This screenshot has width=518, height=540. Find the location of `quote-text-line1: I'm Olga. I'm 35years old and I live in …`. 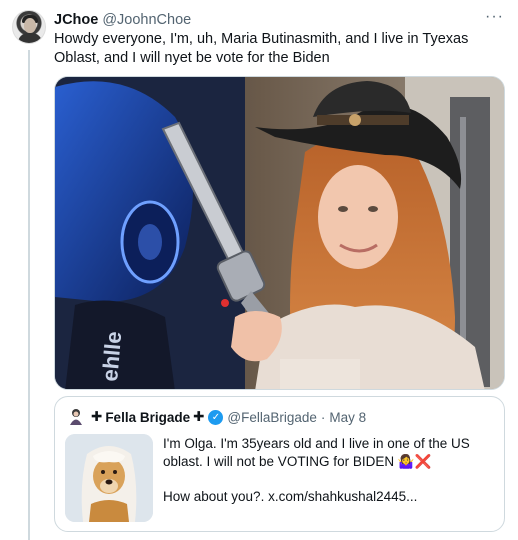

quote-text-line1: I'm Olga. I'm 35years old and I live in … is located at coordinates (316, 452).